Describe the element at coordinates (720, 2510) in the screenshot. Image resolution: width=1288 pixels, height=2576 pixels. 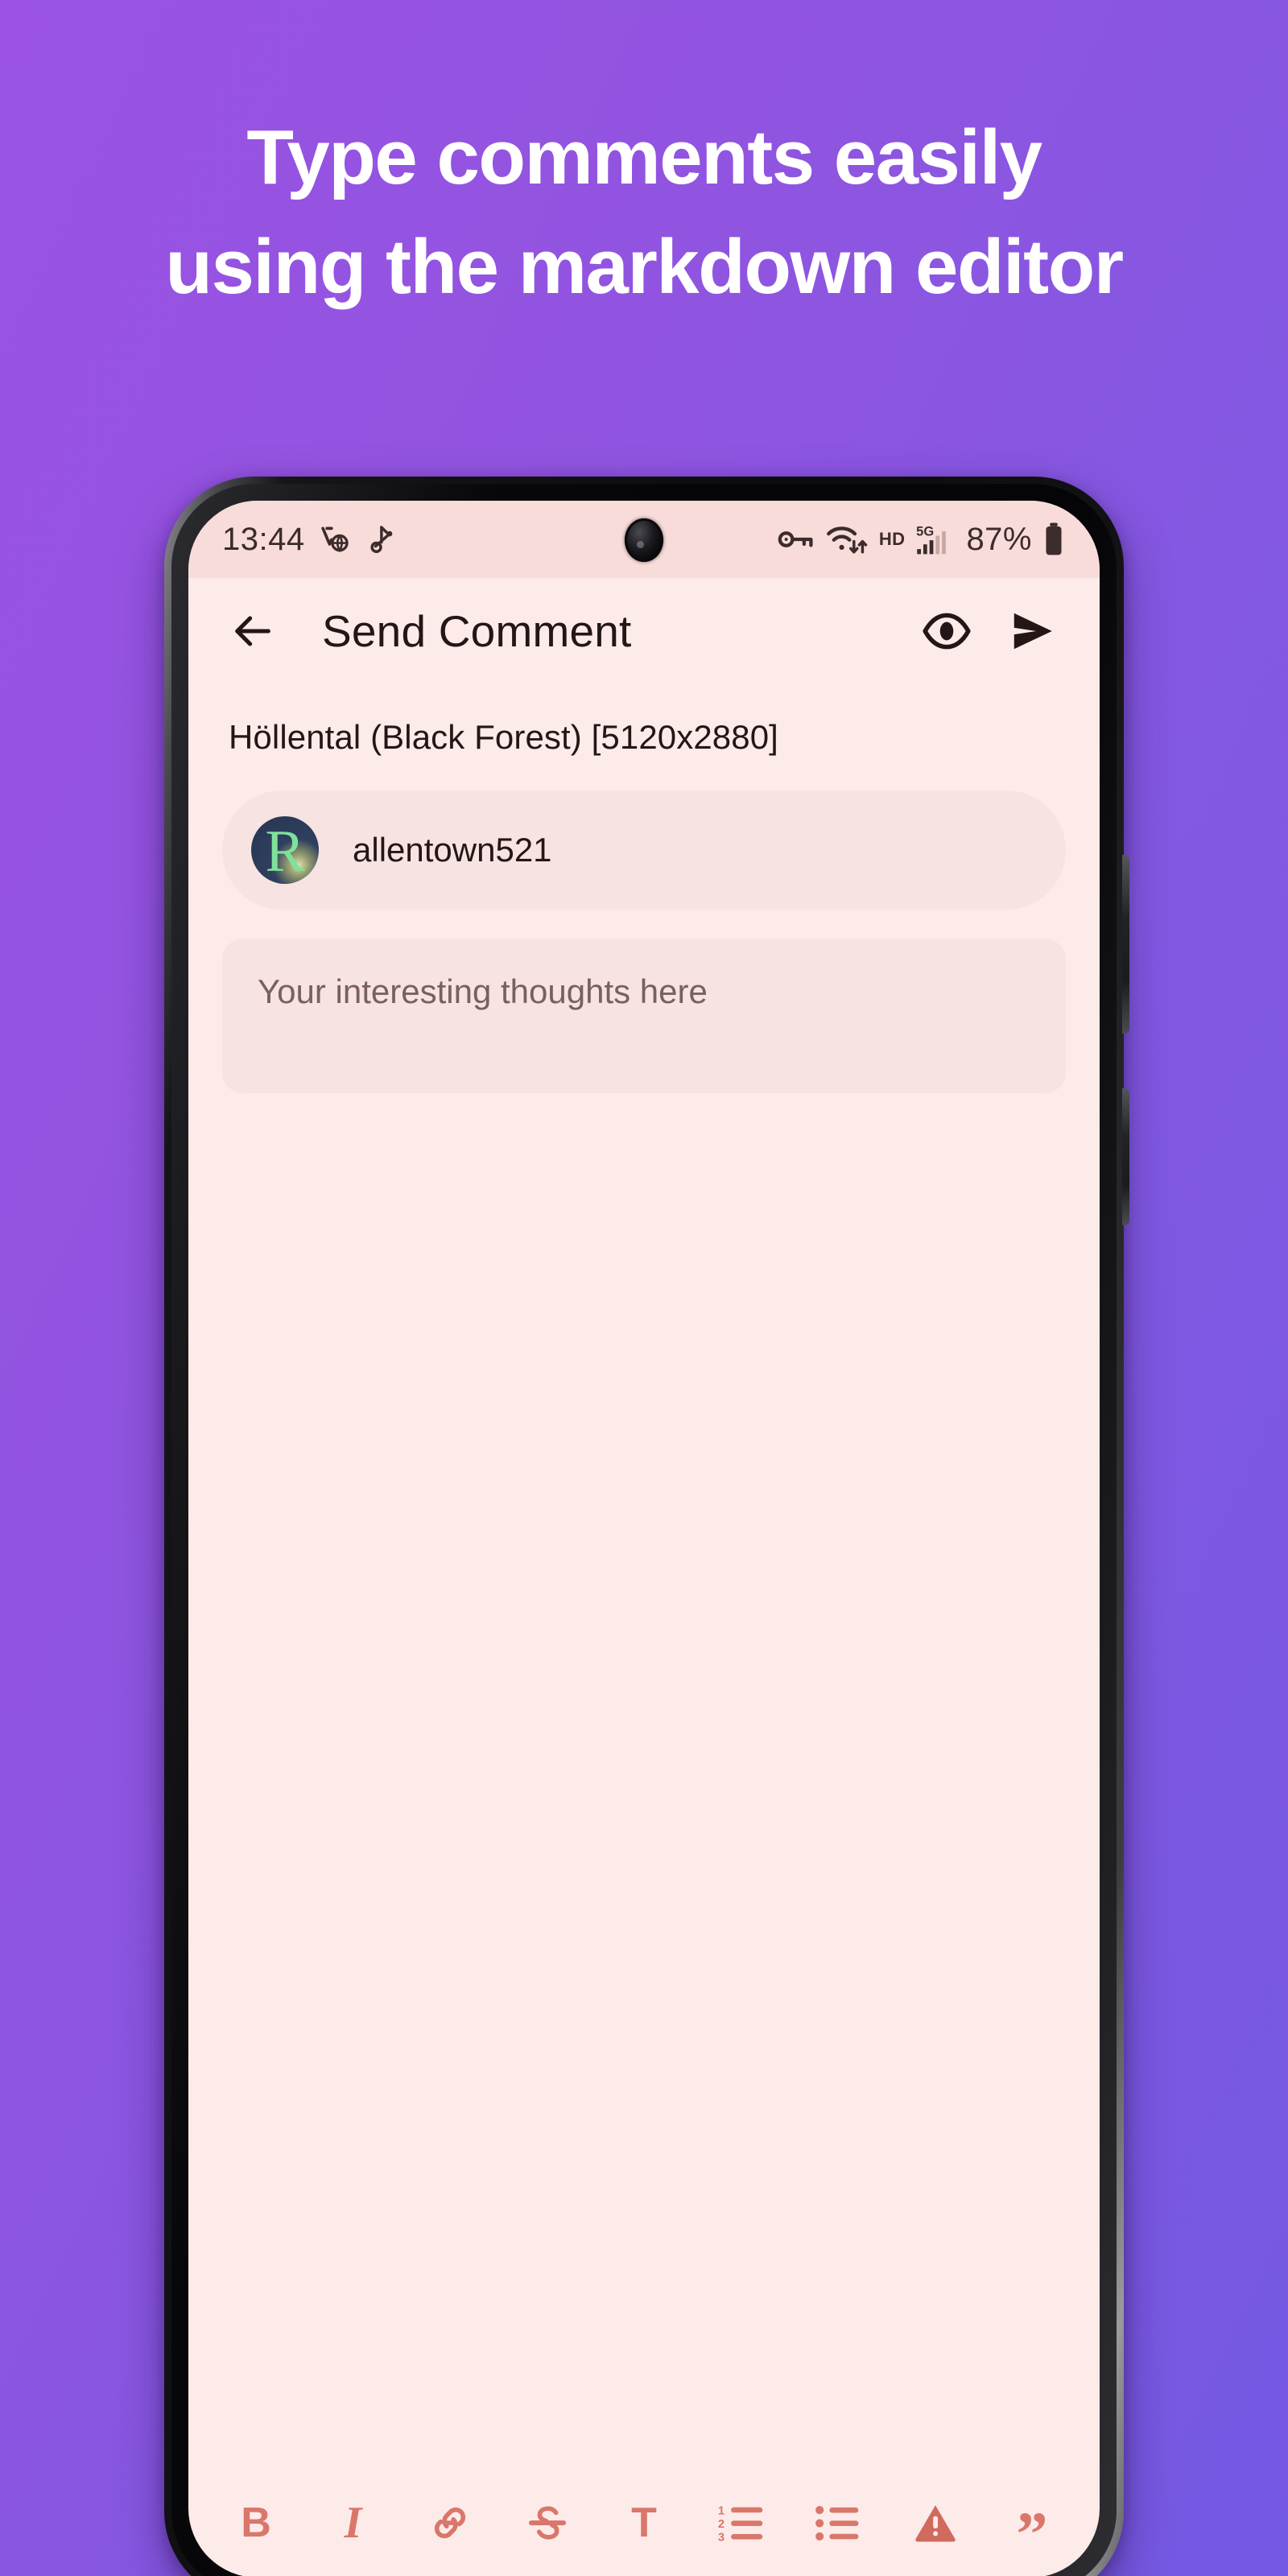
I see `svg-text: 1` at that location.